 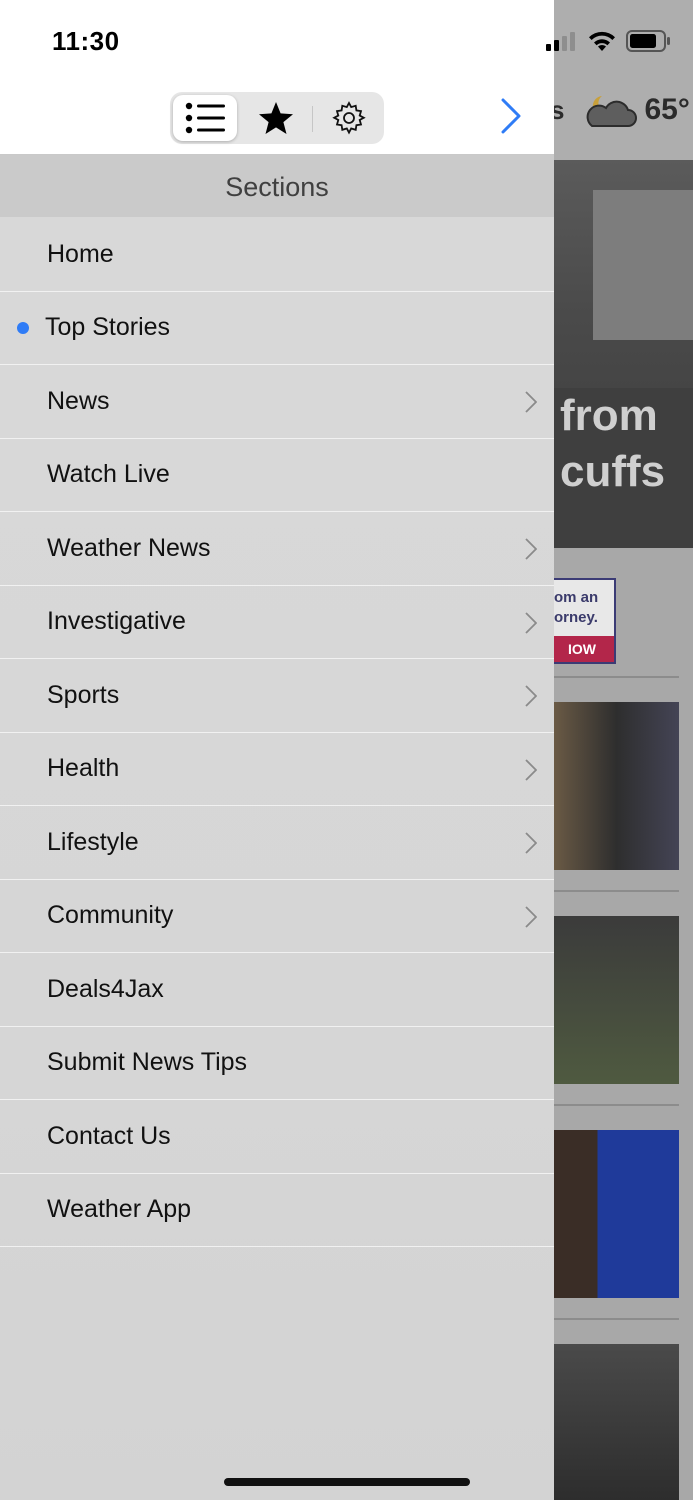 I want to click on section-item-lifestyle: Lifestyle, so click(x=277, y=843).